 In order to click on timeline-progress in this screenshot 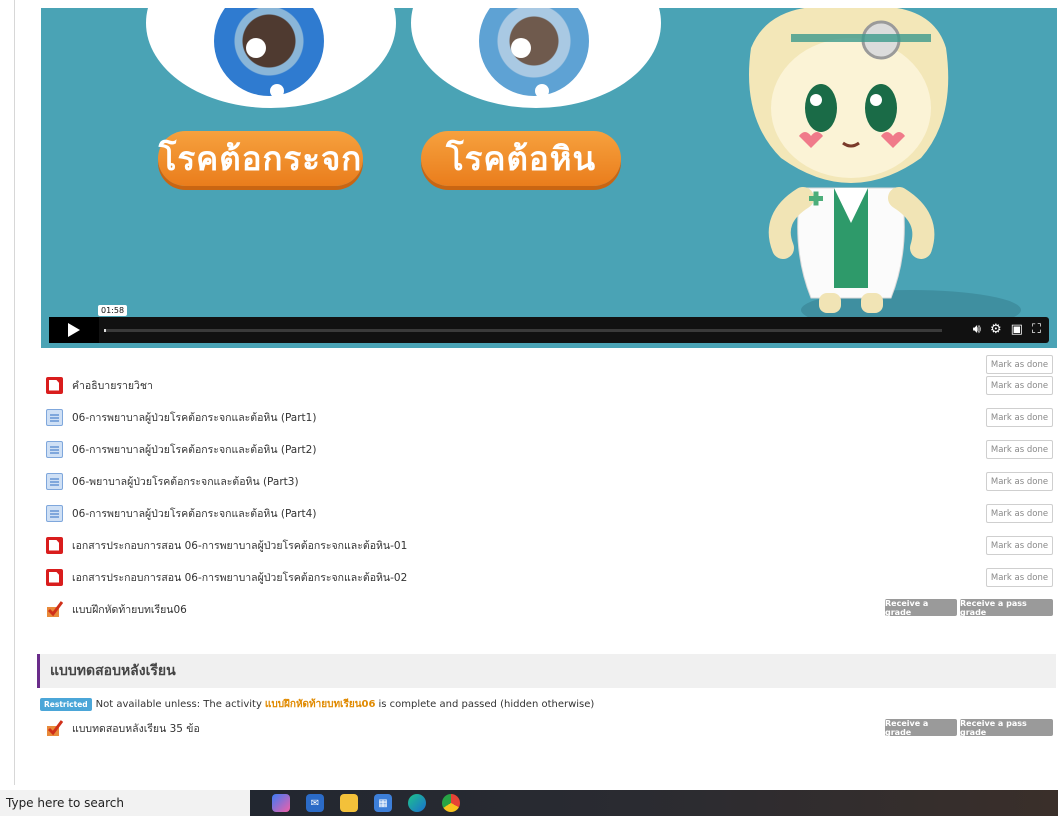, I will do `click(105, 330)`.